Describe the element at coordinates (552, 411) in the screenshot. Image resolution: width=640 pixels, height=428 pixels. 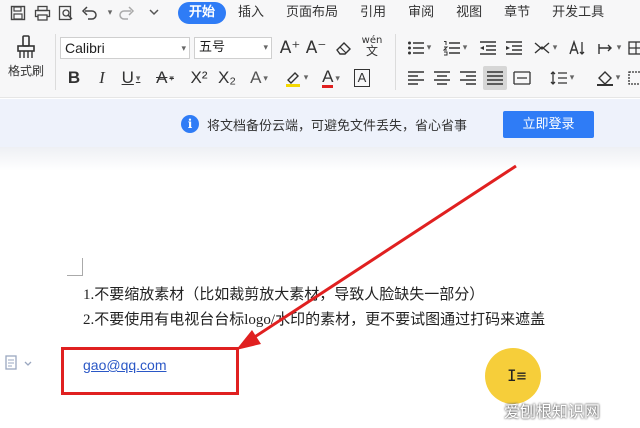
I see `site-watermark: 爱刨根知识网` at that location.